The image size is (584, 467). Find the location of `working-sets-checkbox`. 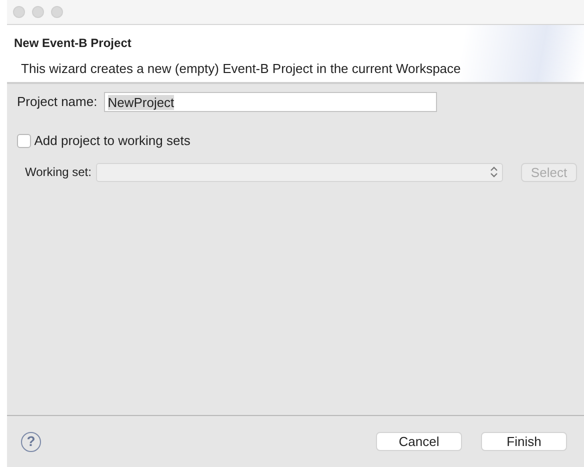

working-sets-checkbox is located at coordinates (24, 141).